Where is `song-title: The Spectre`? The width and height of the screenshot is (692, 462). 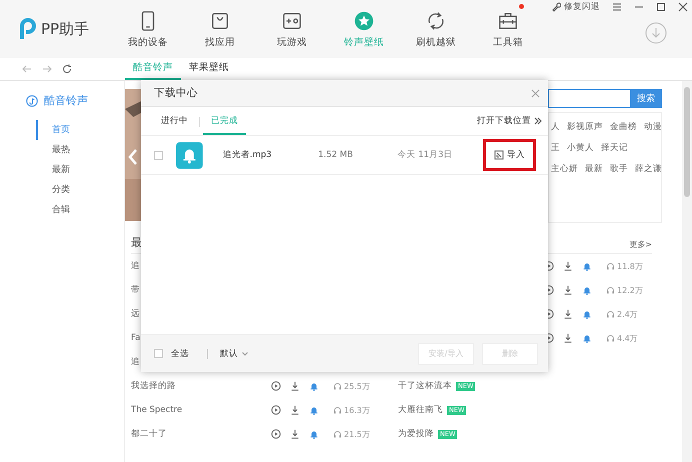
song-title: The Spectre is located at coordinates (201, 410).